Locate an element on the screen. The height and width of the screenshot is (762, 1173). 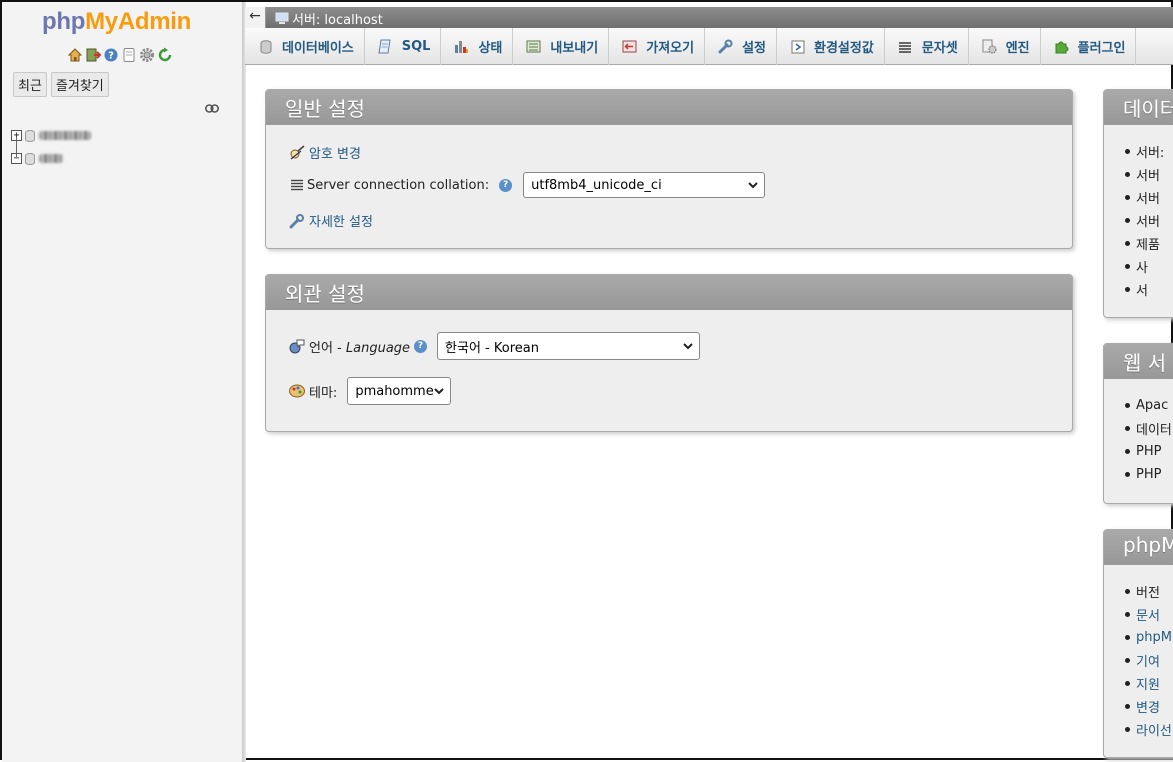
link-icon is located at coordinates (212, 108).